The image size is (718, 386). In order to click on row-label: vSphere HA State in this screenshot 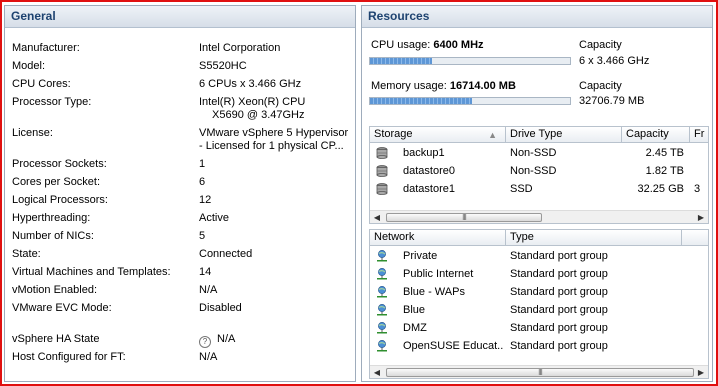, I will do `click(56, 339)`.